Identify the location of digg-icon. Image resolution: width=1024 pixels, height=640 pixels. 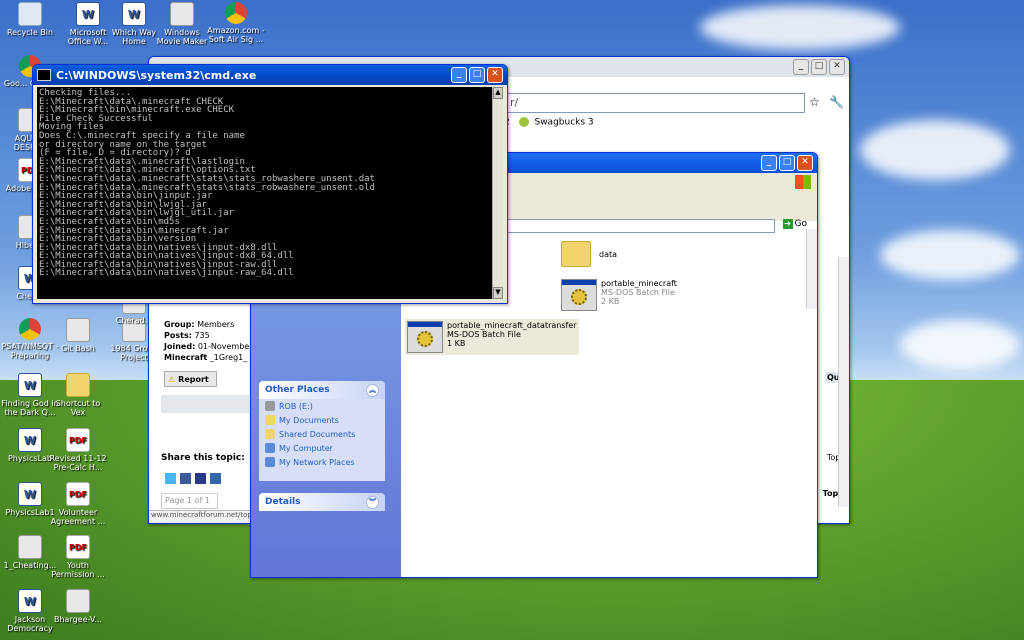
(200, 478).